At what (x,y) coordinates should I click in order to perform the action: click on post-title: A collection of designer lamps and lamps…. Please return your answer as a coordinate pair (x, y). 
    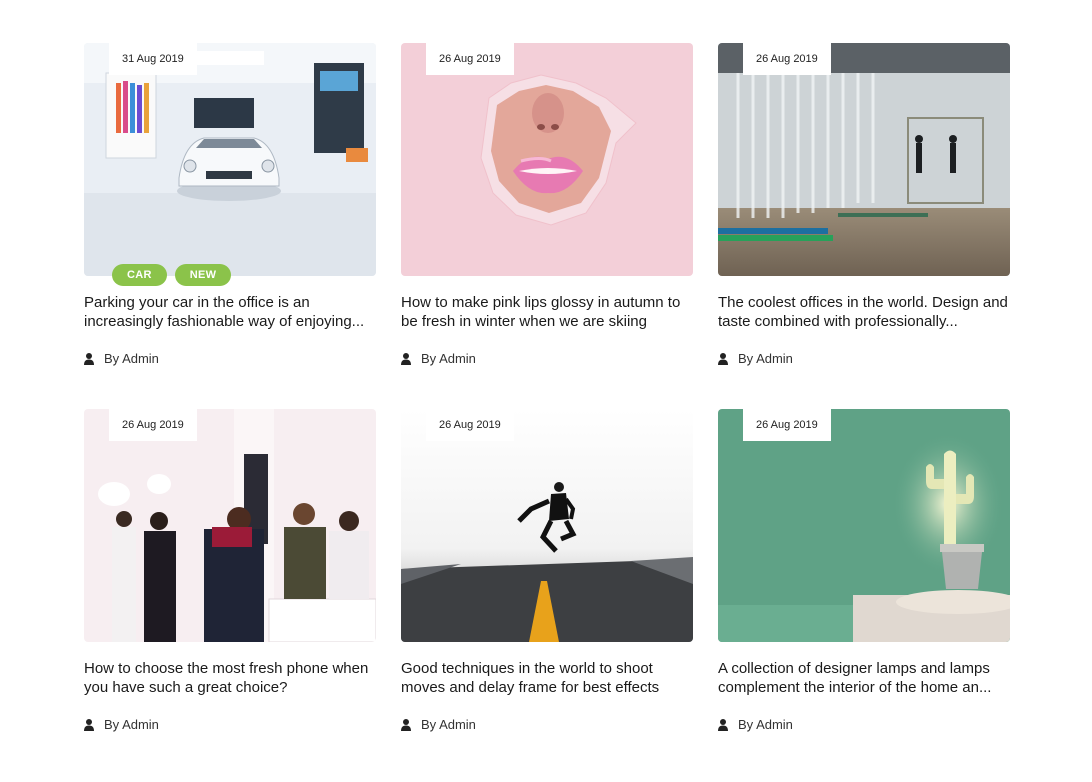
    Looking at the image, I should click on (864, 678).